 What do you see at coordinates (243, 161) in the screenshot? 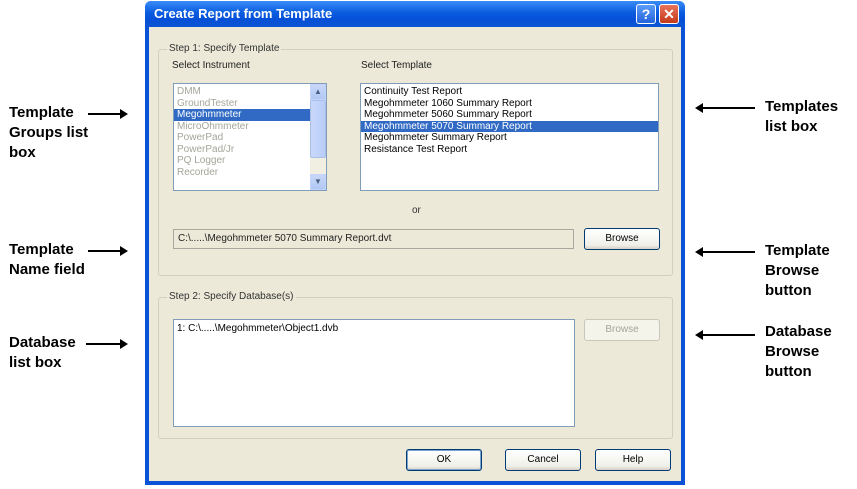
I see `list-item: PQ Logger` at bounding box center [243, 161].